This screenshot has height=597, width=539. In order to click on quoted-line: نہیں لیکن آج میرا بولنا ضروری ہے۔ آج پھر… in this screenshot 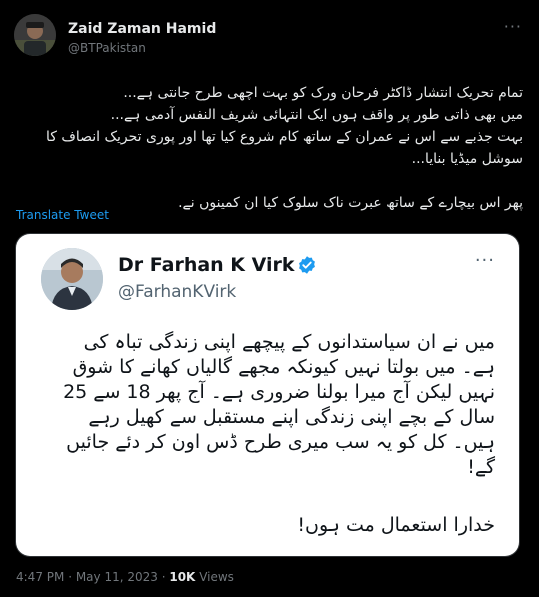, I will do `click(279, 392)`.